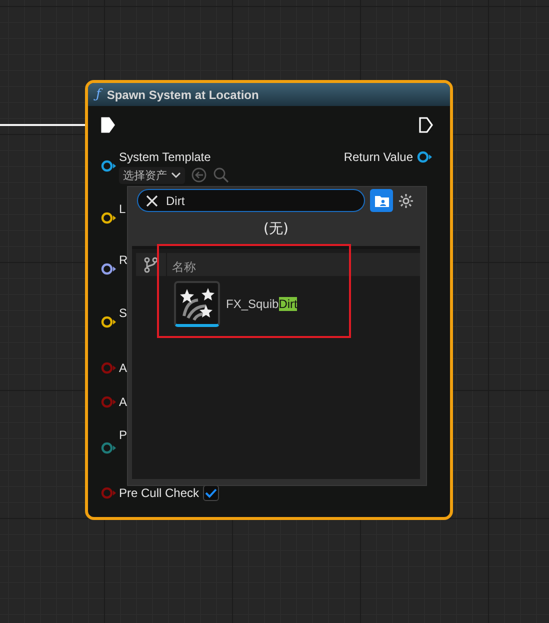  What do you see at coordinates (182, 95) in the screenshot?
I see `node-title: Spawn System at Location` at bounding box center [182, 95].